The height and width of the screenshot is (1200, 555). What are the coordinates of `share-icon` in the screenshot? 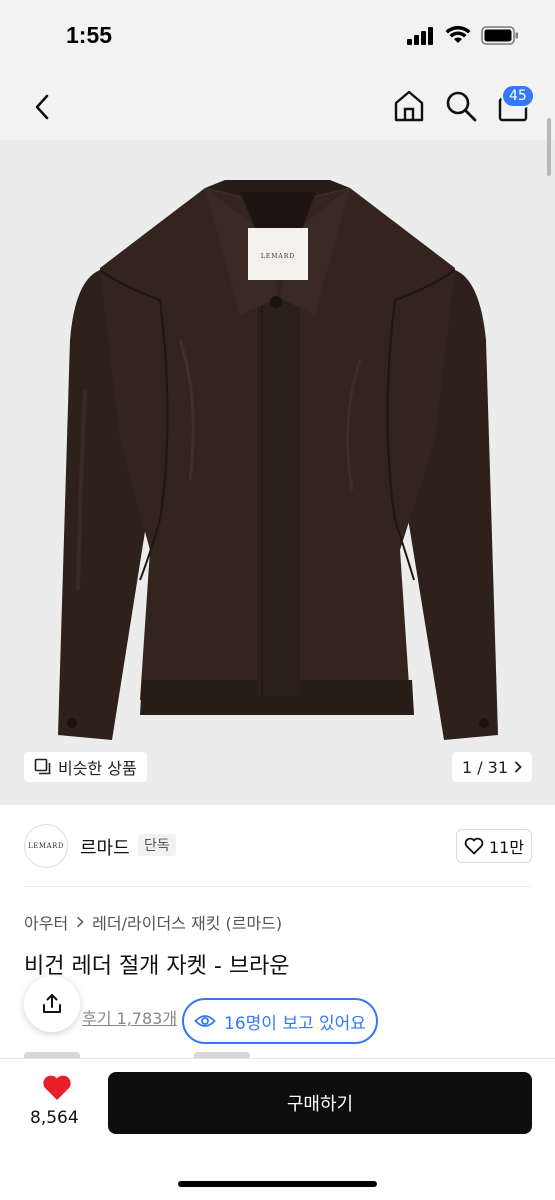 It's located at (52, 1003).